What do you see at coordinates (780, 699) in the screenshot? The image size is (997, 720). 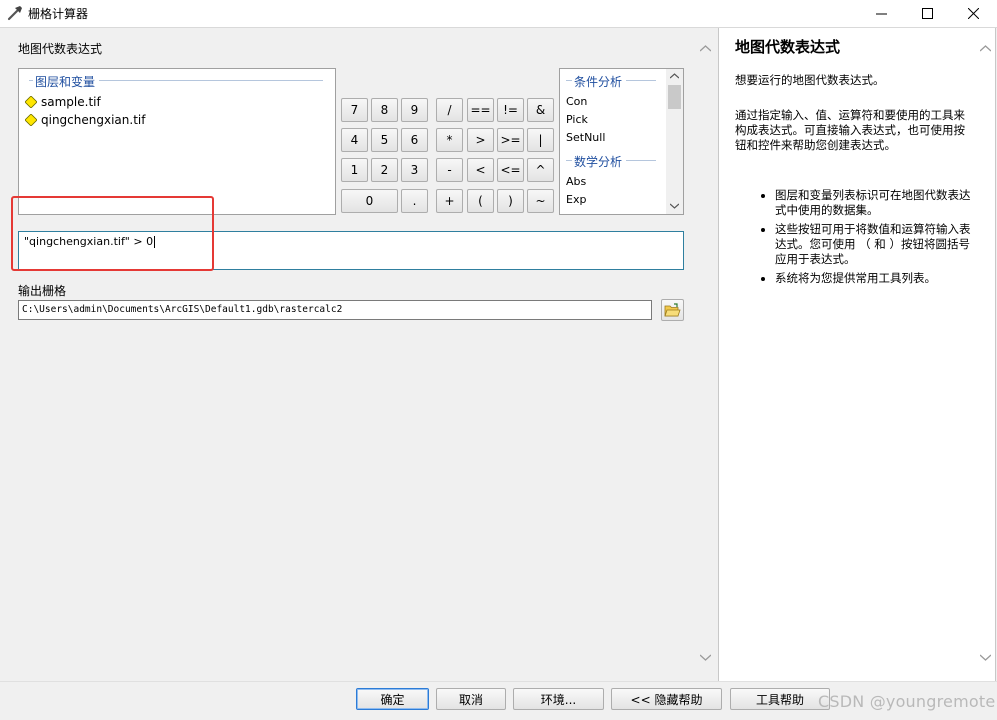 I see `tool-help-button: 工具帮助` at bounding box center [780, 699].